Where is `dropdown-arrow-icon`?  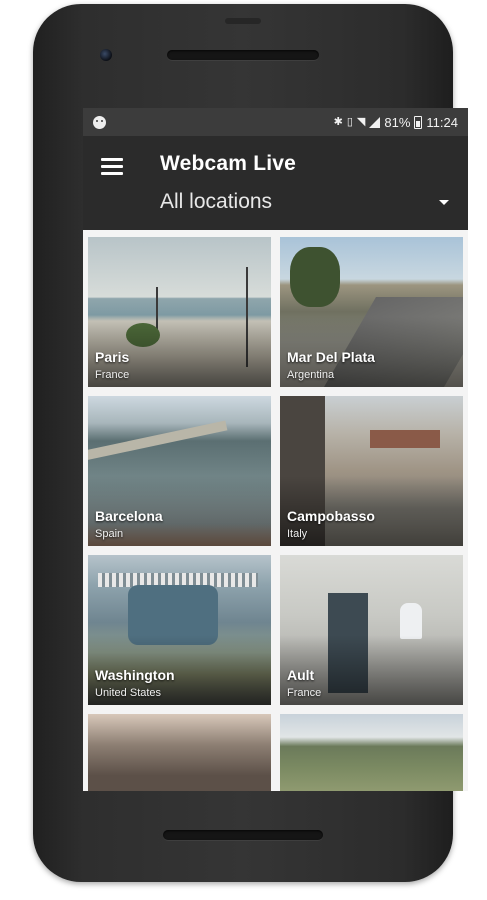
dropdown-arrow-icon is located at coordinates (444, 202).